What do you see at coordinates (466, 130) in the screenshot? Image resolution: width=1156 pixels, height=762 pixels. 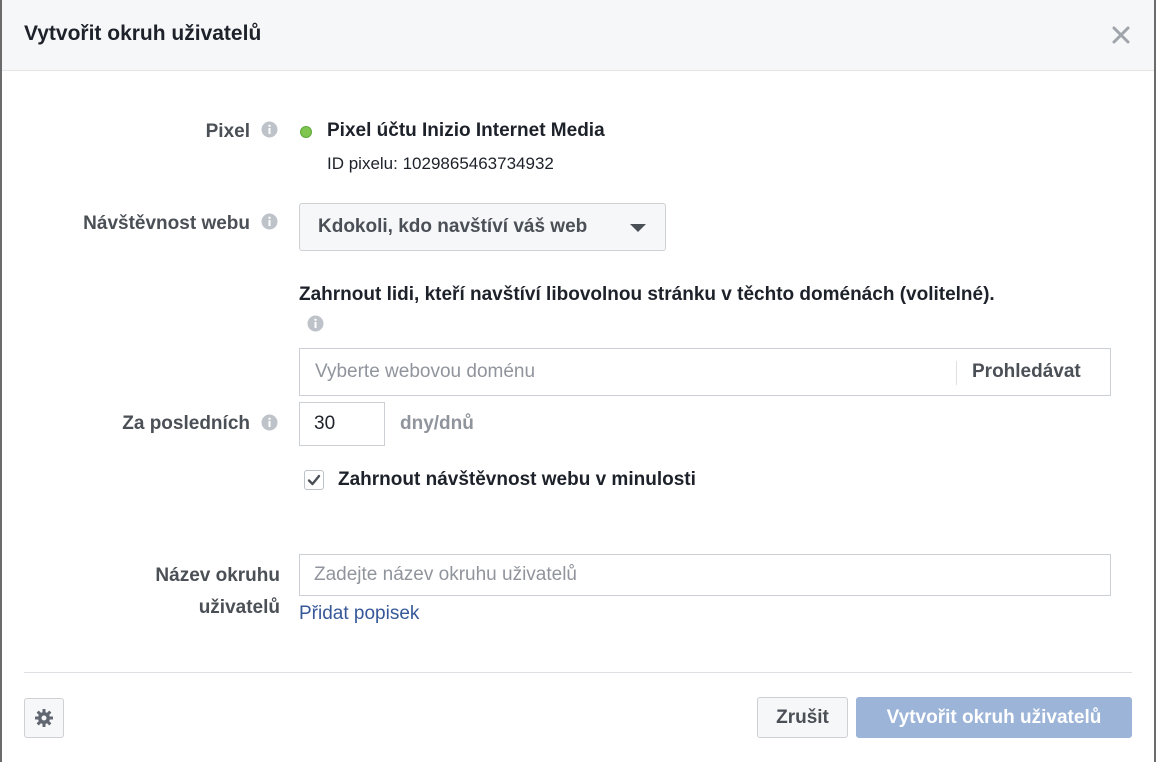 I see `pixel-name: Pixel účtu Inizio Internet Media` at bounding box center [466, 130].